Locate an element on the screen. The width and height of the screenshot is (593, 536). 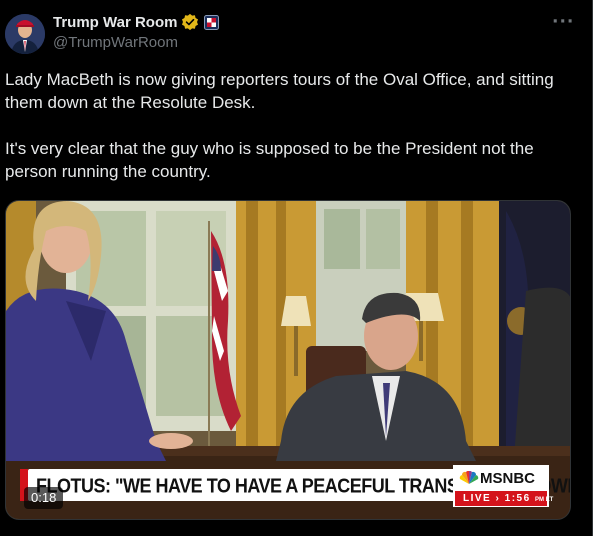
peacock-icon is located at coordinates (469, 478).